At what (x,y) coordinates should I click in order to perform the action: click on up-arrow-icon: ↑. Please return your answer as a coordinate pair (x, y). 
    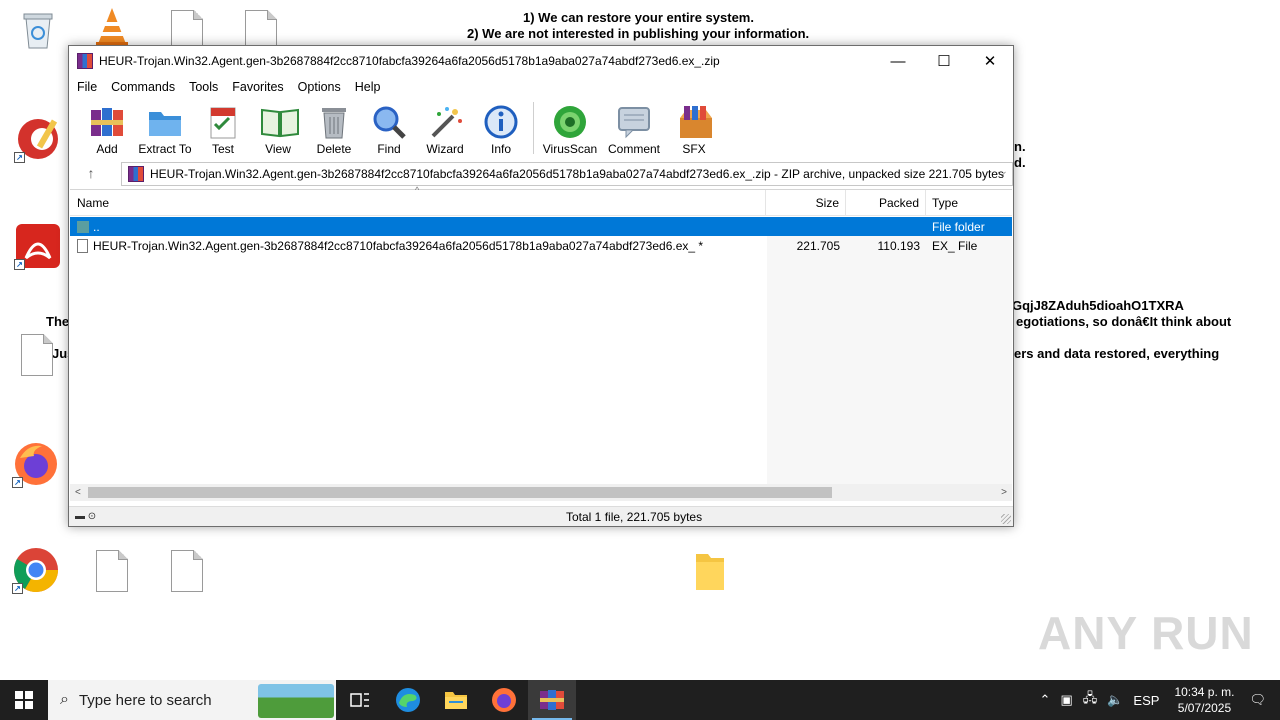
    Looking at the image, I should click on (91, 173).